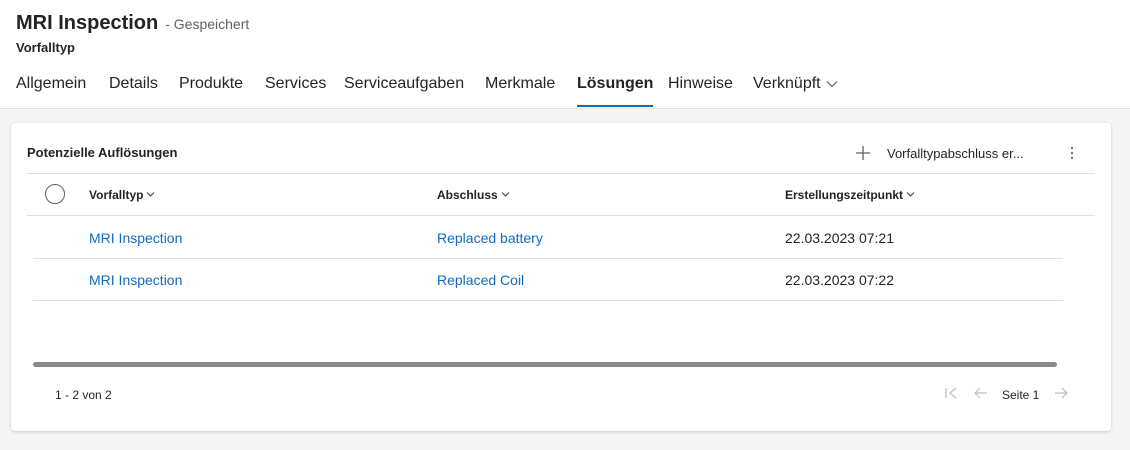  Describe the element at coordinates (787, 83) in the screenshot. I see `tab-verknuepft-label: Verknüpft` at that location.